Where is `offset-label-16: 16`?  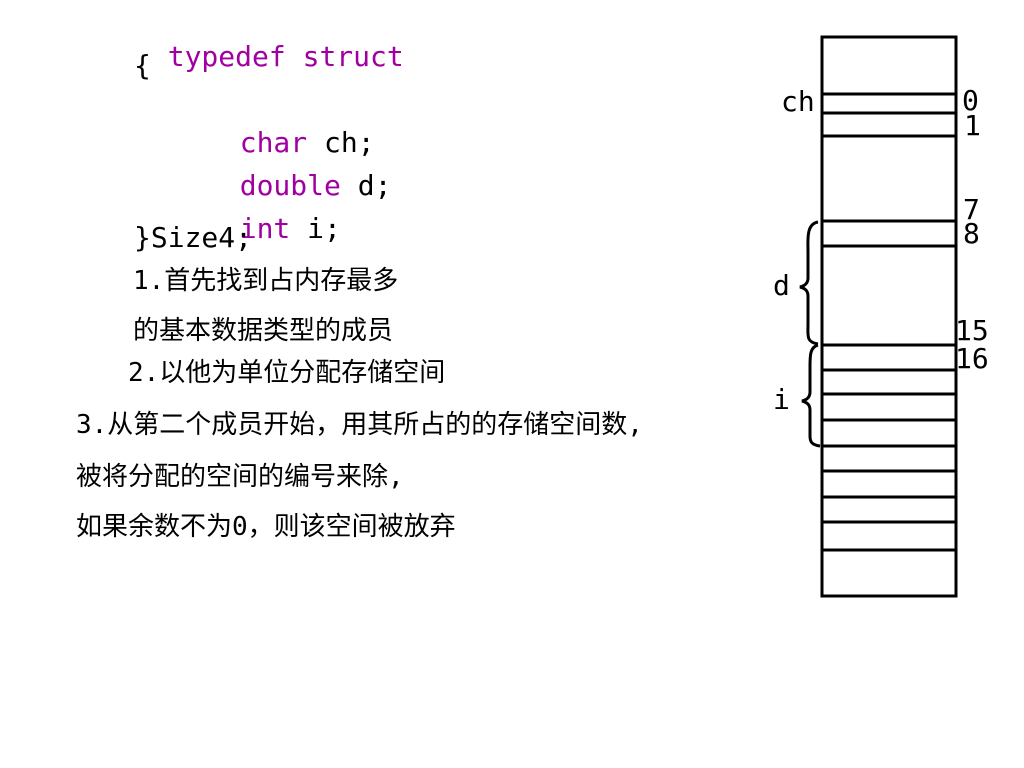 offset-label-16: 16 is located at coordinates (972, 358).